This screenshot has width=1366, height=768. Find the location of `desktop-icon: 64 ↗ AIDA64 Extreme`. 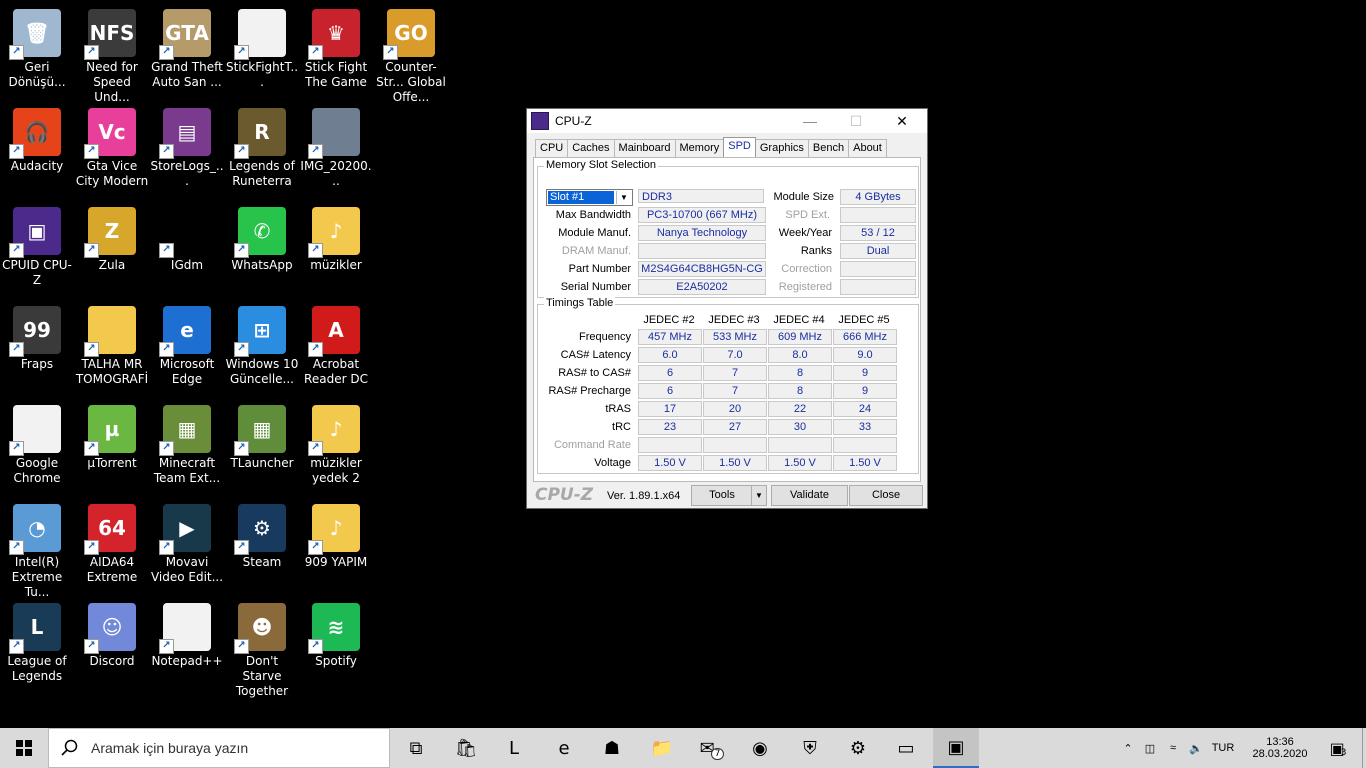

desktop-icon: 64 ↗ AIDA64 Extreme is located at coordinates (112, 543).